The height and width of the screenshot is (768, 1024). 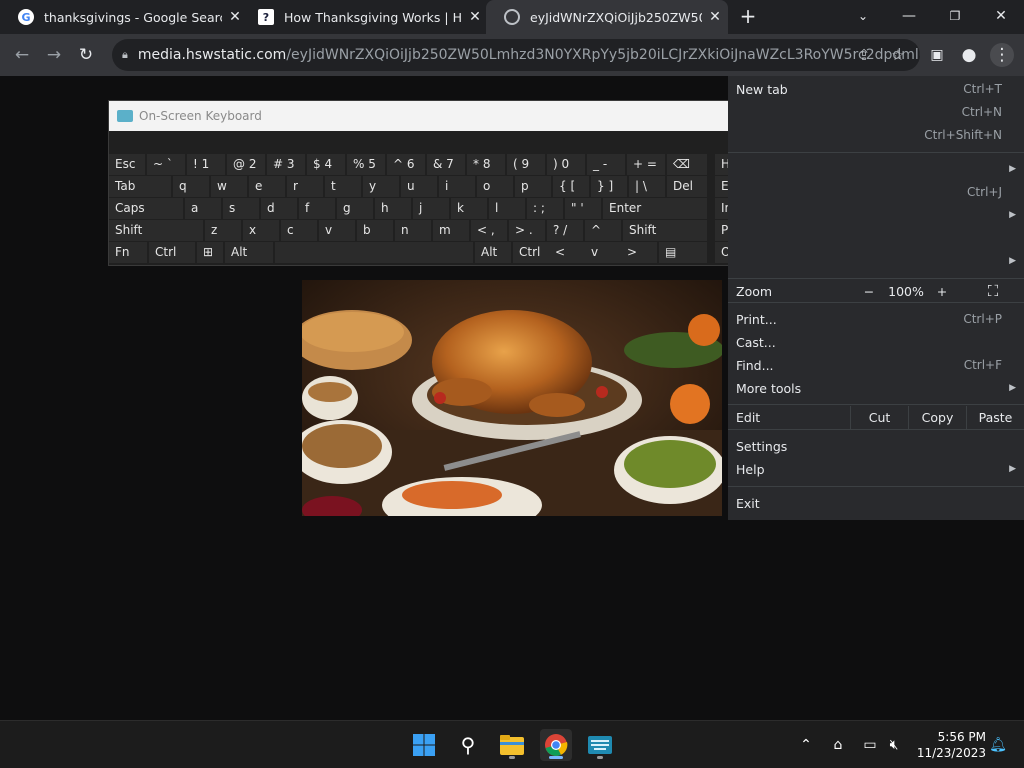 I want to click on menu-downloads: Ctrl+J, so click(x=876, y=192).